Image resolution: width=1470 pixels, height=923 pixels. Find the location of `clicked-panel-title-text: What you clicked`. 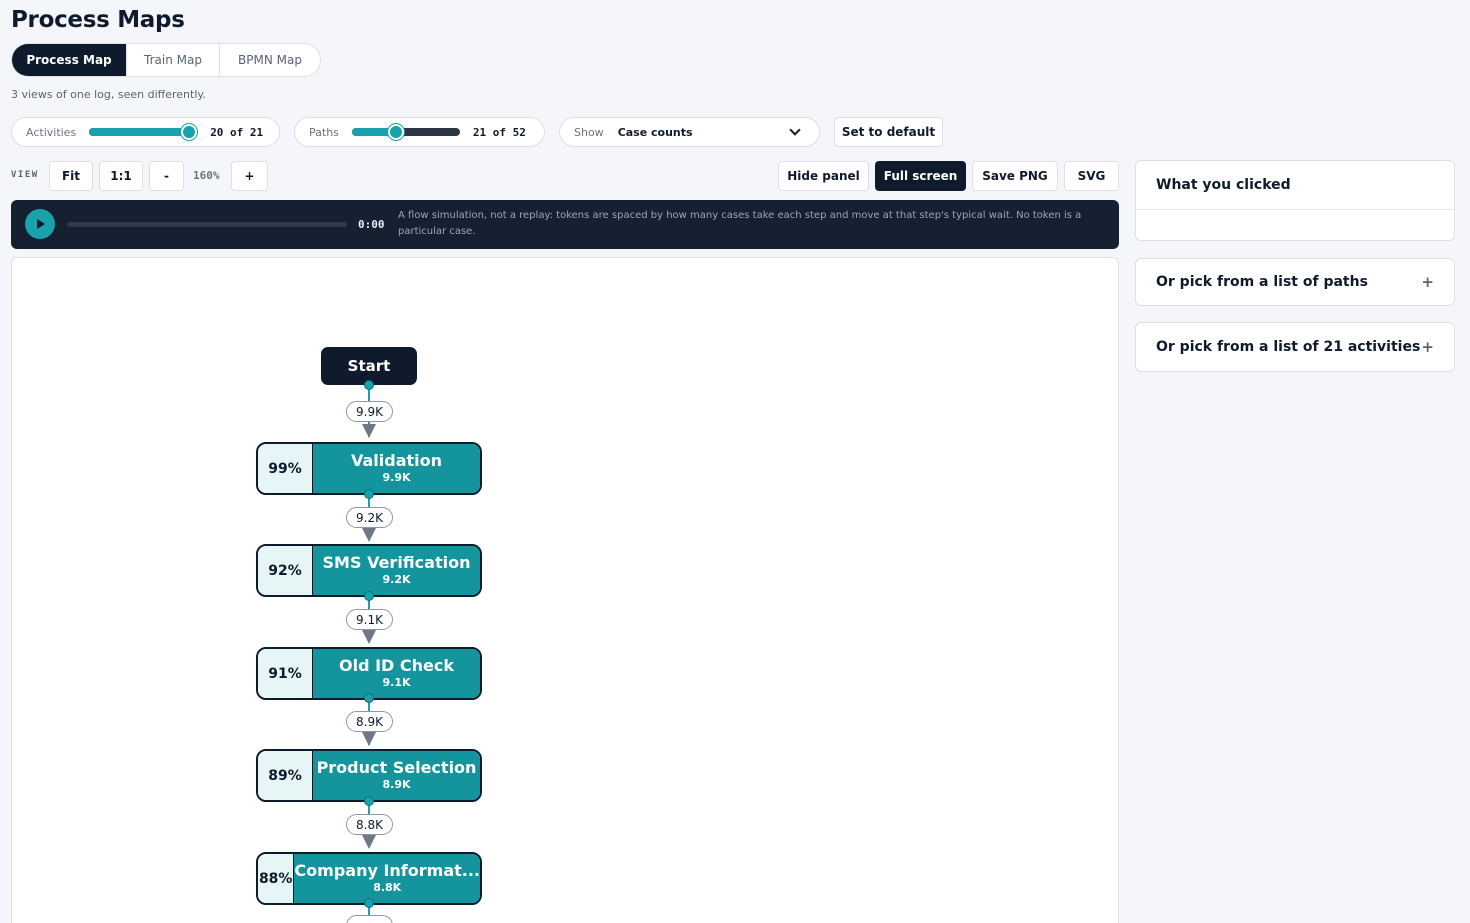

clicked-panel-title-text: What you clicked is located at coordinates (1223, 185).